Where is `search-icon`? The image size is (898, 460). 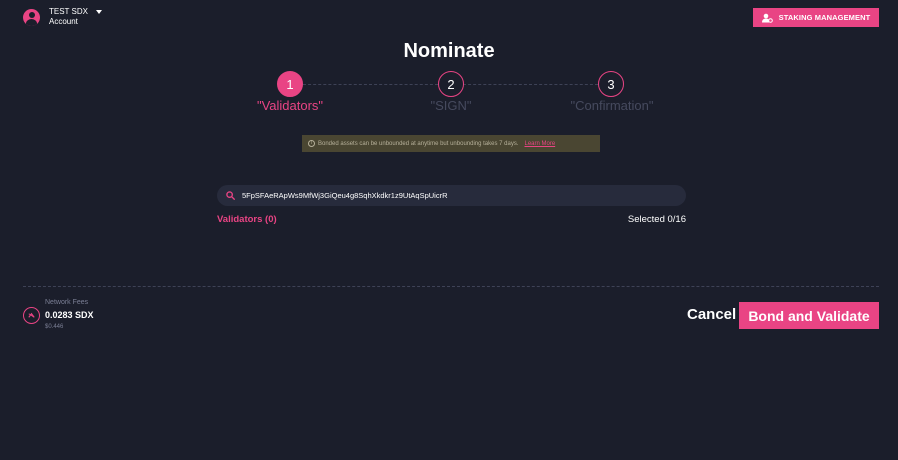
search-icon is located at coordinates (230, 195).